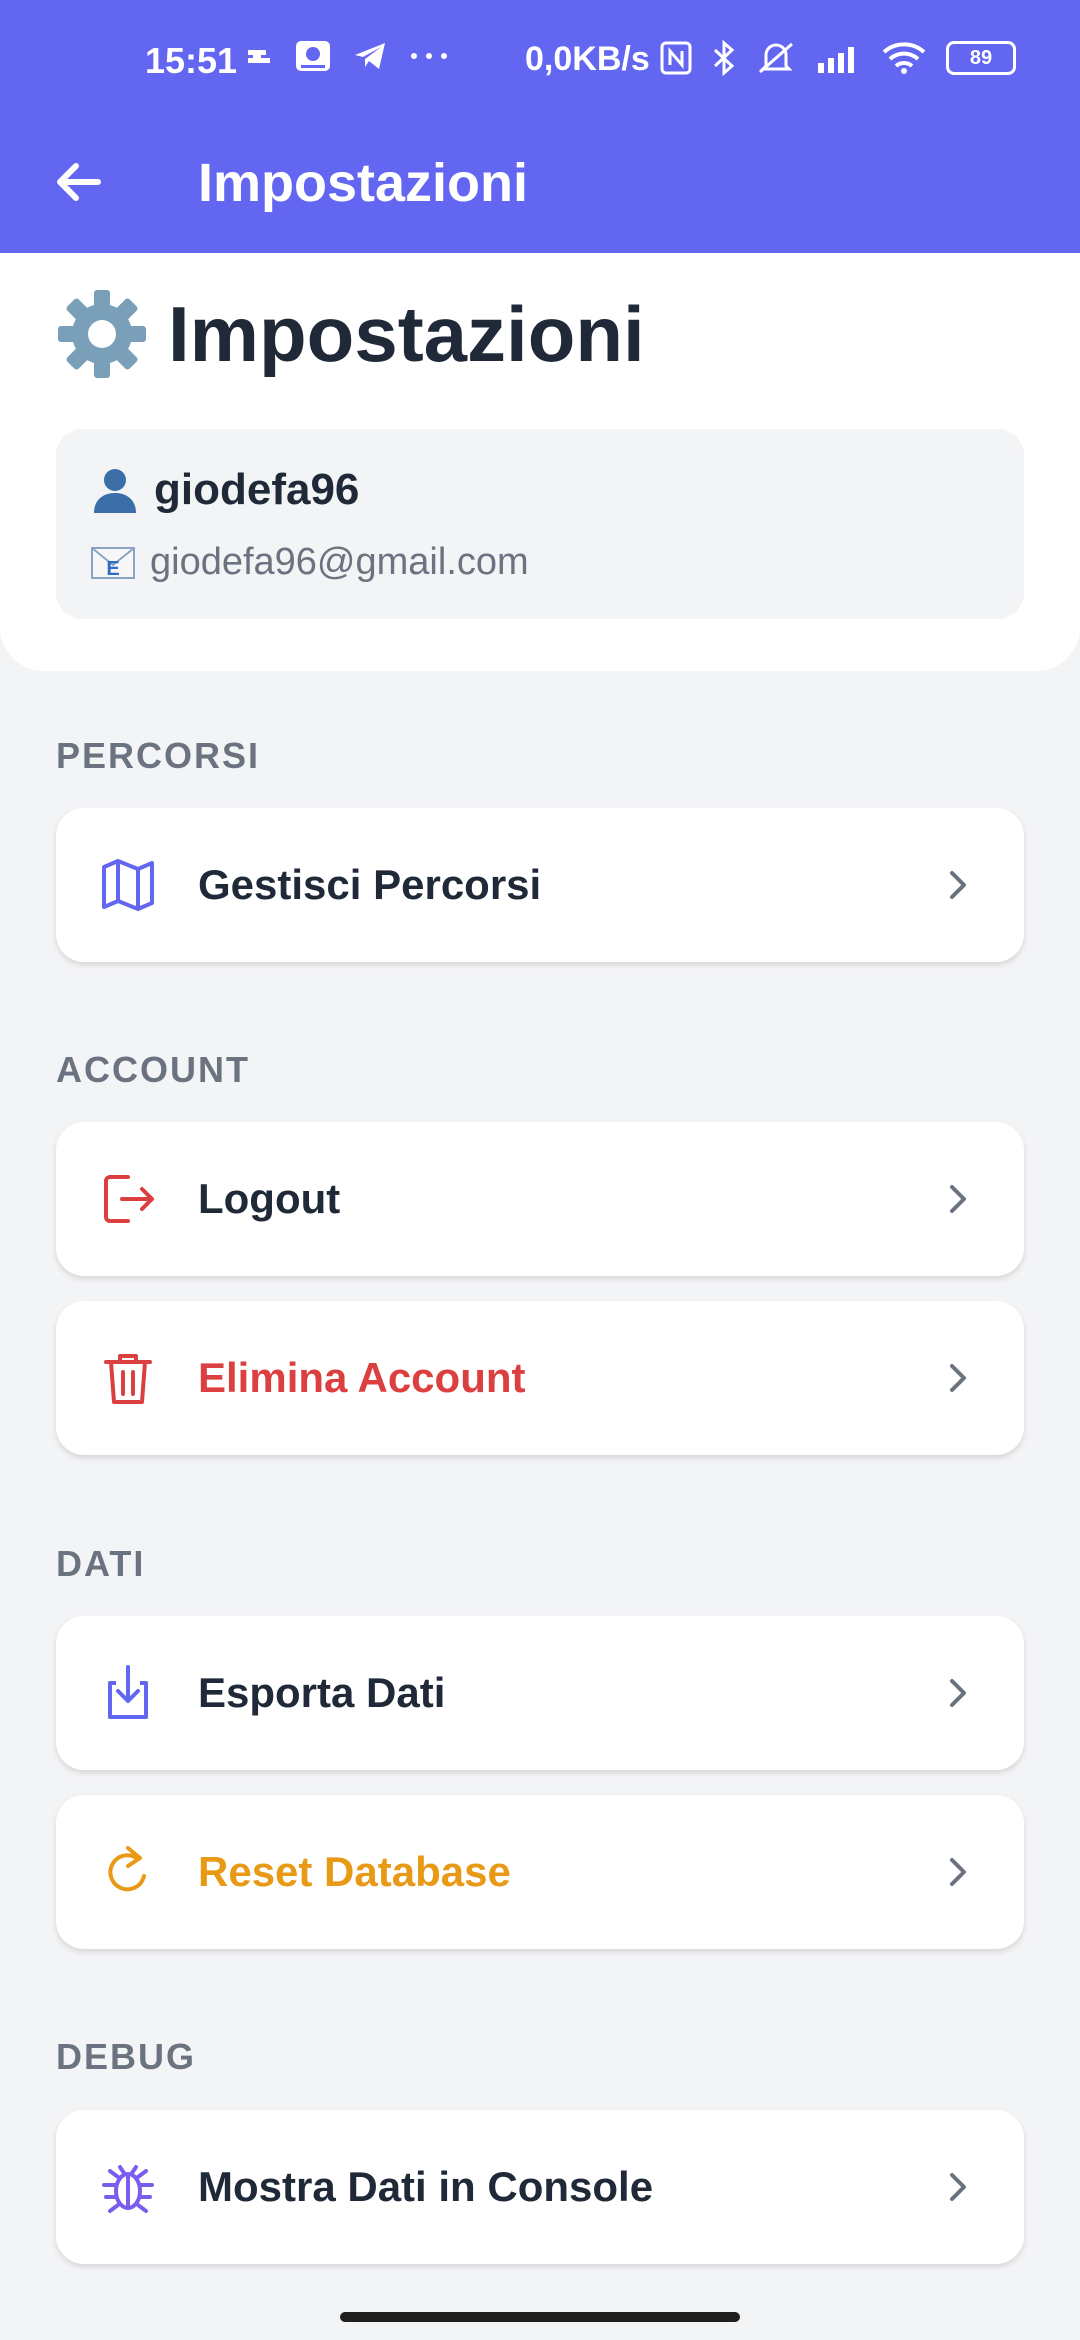 This screenshot has height=2340, width=1080. I want to click on user-email: giodefa96@gmail.com, so click(339, 562).